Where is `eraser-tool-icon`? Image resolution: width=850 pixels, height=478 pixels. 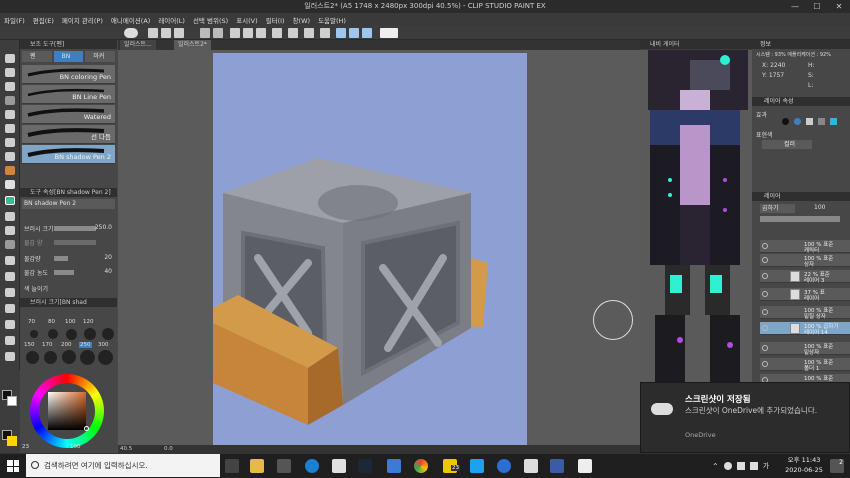
eraser-tool-icon is located at coordinates (10, 200).